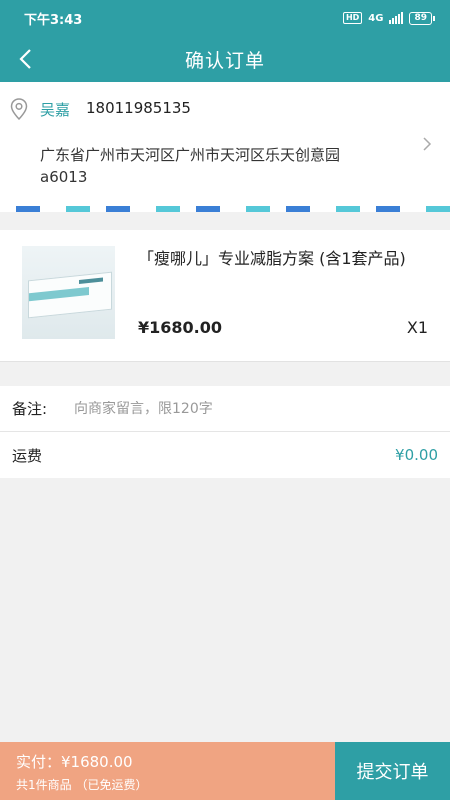  What do you see at coordinates (74, 762) in the screenshot?
I see `total-amount: 实付：¥1680.00` at bounding box center [74, 762].